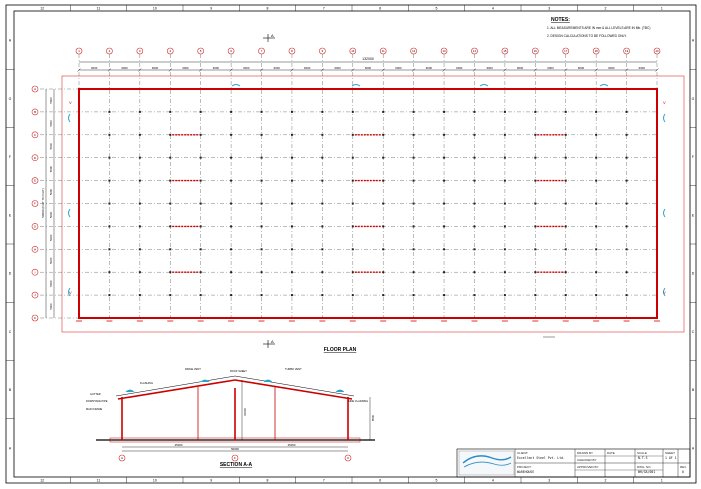 This screenshot has width=701, height=489. I want to click on section-bubble-label: F, so click(235, 458).